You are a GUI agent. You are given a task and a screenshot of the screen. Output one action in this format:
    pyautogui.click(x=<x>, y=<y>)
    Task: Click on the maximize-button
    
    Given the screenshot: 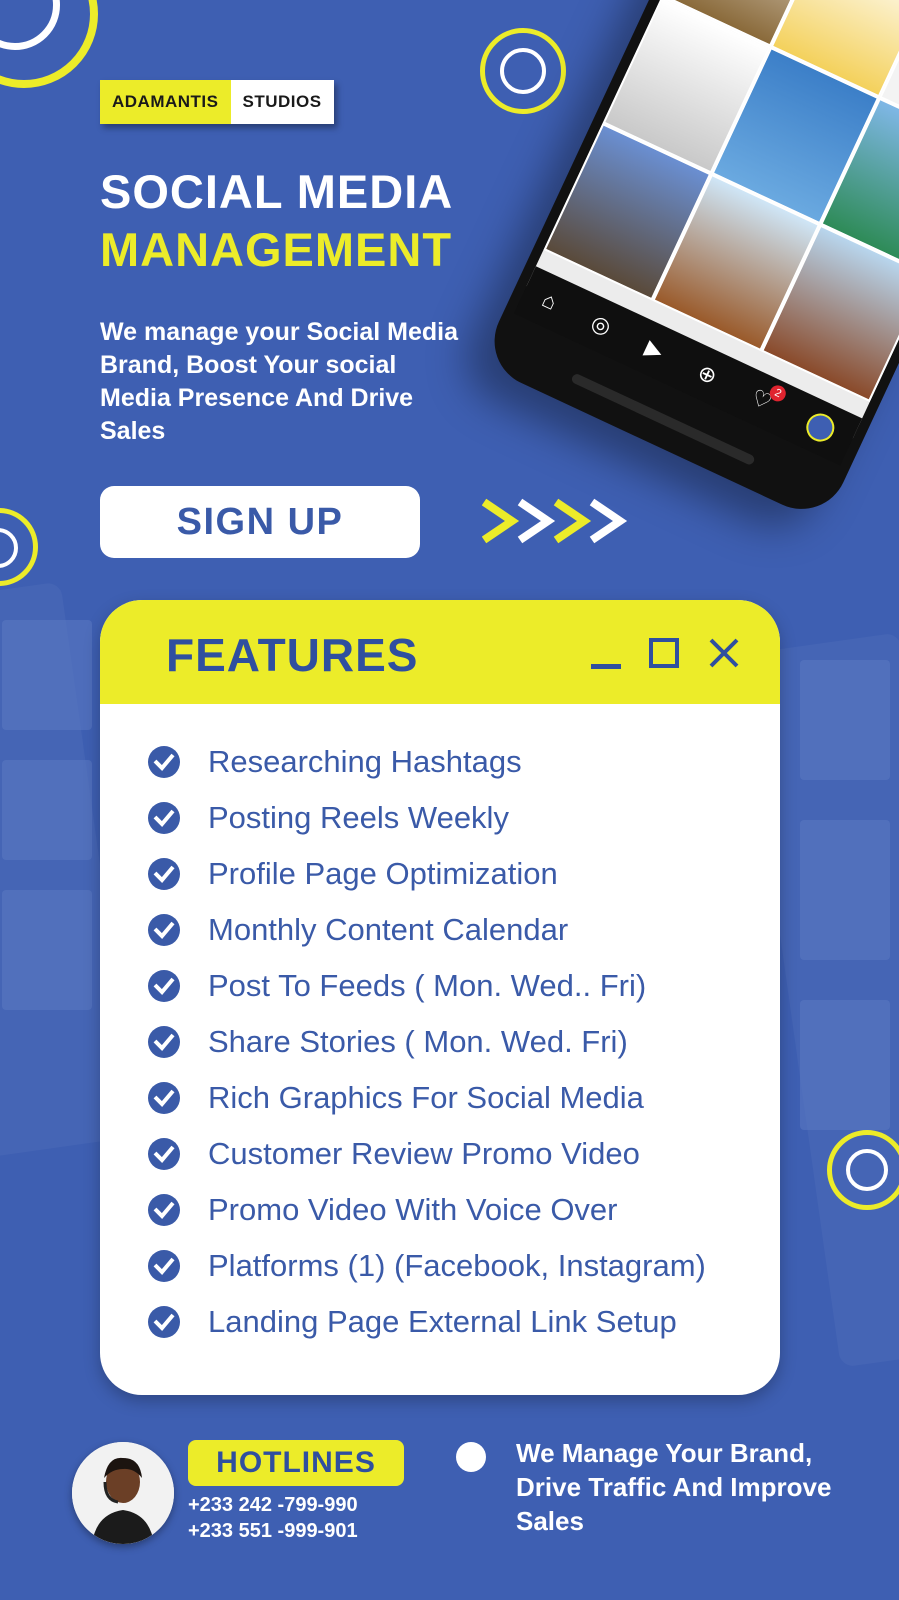 What is the action you would take?
    pyautogui.click(x=664, y=654)
    